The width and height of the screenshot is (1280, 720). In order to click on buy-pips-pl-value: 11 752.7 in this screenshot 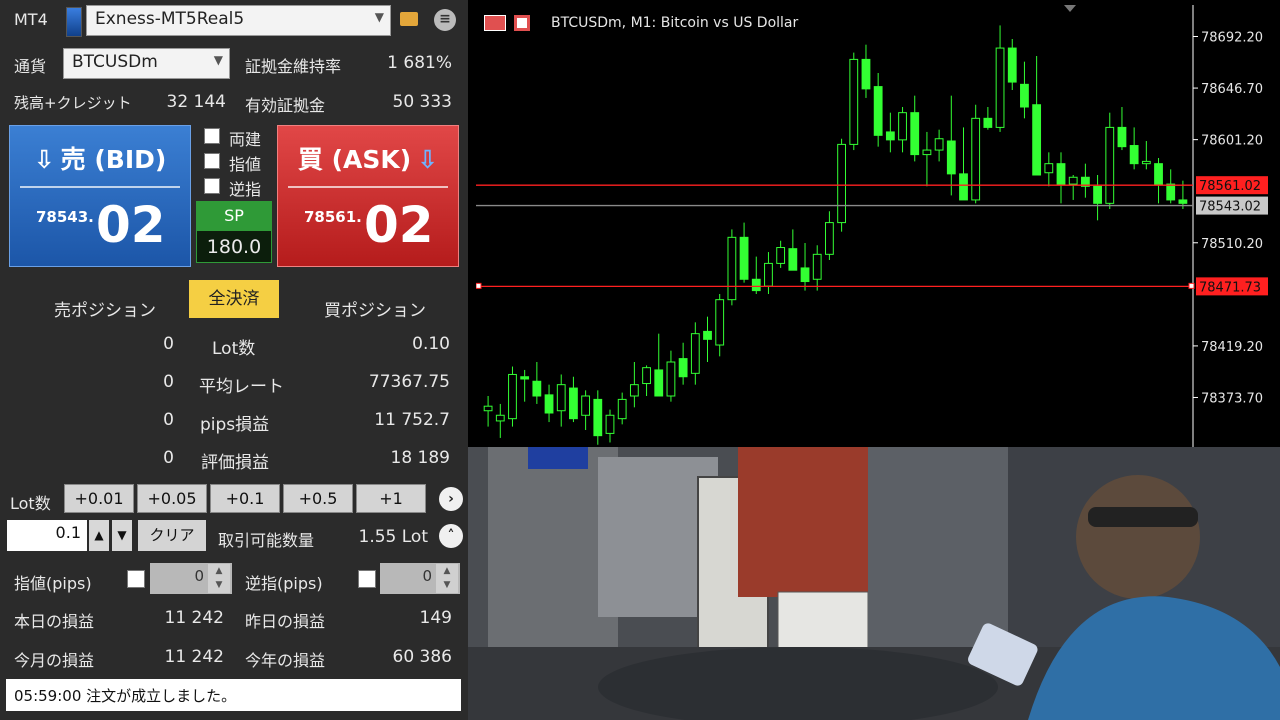, I will do `click(412, 420)`.